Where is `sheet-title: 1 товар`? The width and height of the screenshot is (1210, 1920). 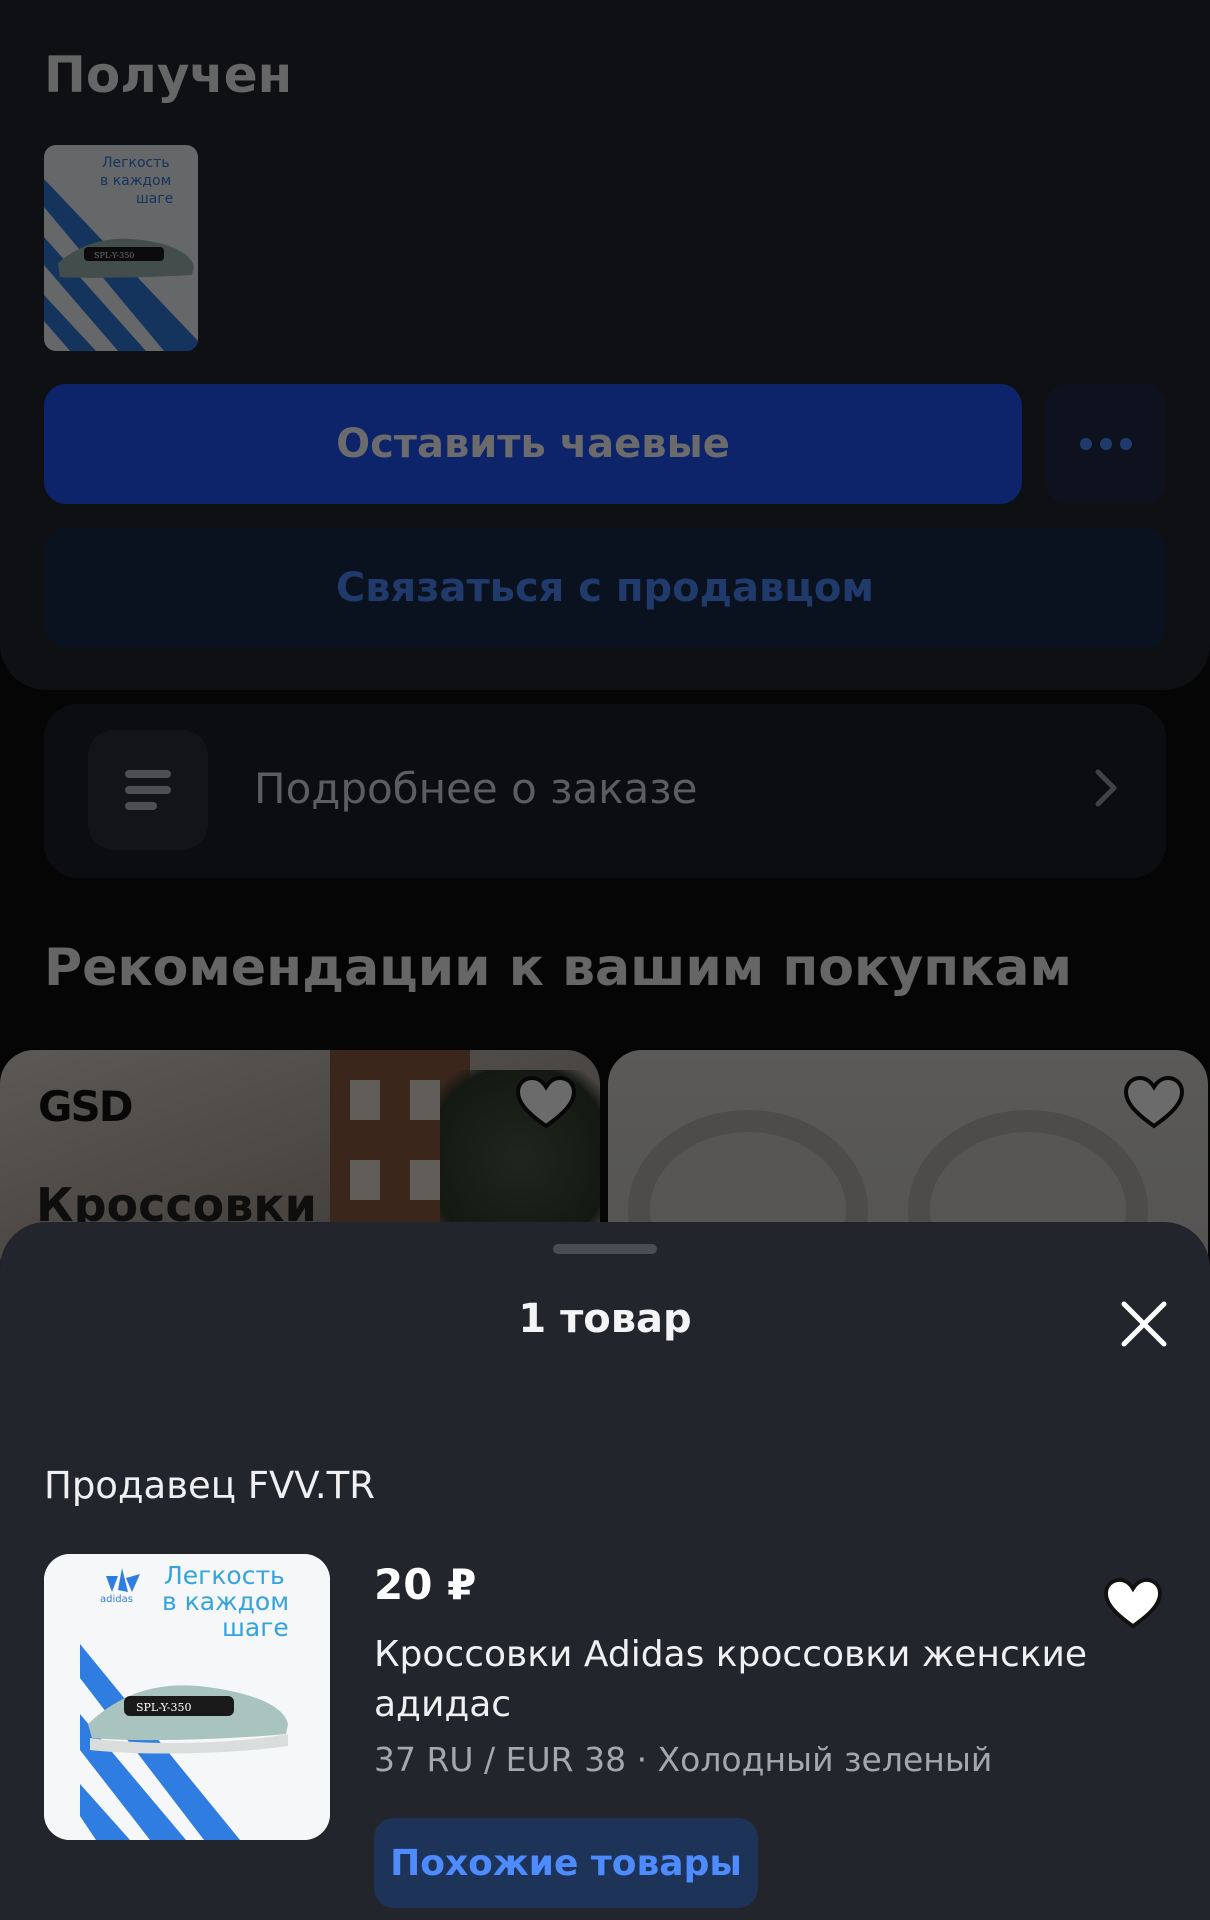 sheet-title: 1 товар is located at coordinates (605, 1319).